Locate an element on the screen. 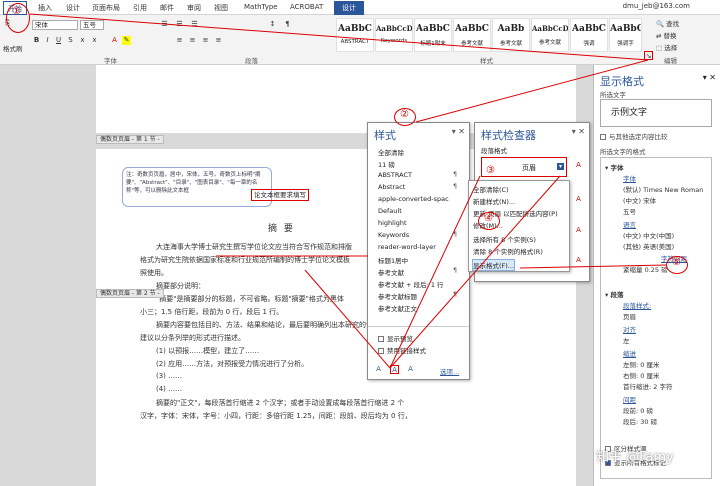 Image resolution: width=720 pixels, height=486 pixels. indent-value: 右侧: 0 厘米 is located at coordinates (641, 376).